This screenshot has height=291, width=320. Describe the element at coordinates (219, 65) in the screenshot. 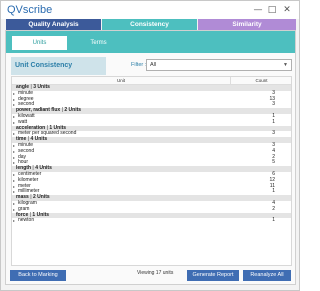

I see `filter-select: All ▼` at that location.